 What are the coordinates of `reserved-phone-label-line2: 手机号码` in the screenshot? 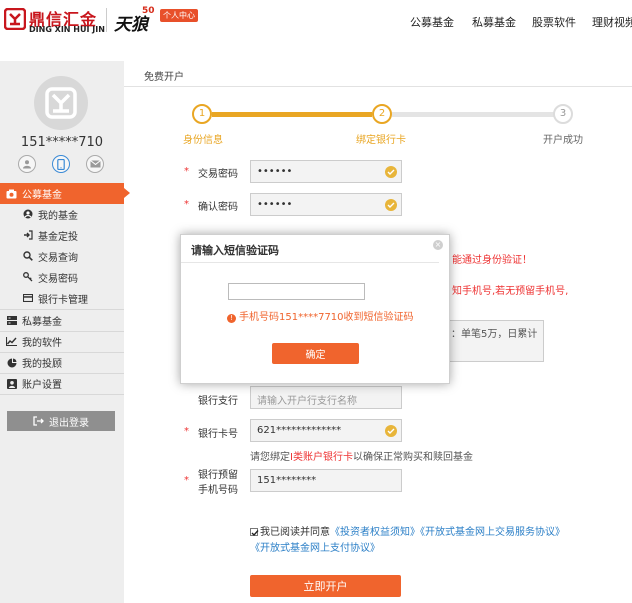 It's located at (218, 490).